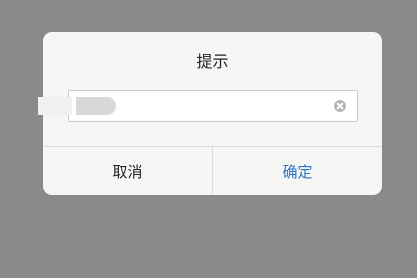 This screenshot has width=417, height=278. Describe the element at coordinates (297, 171) in the screenshot. I see `confirm-button: 确定` at that location.